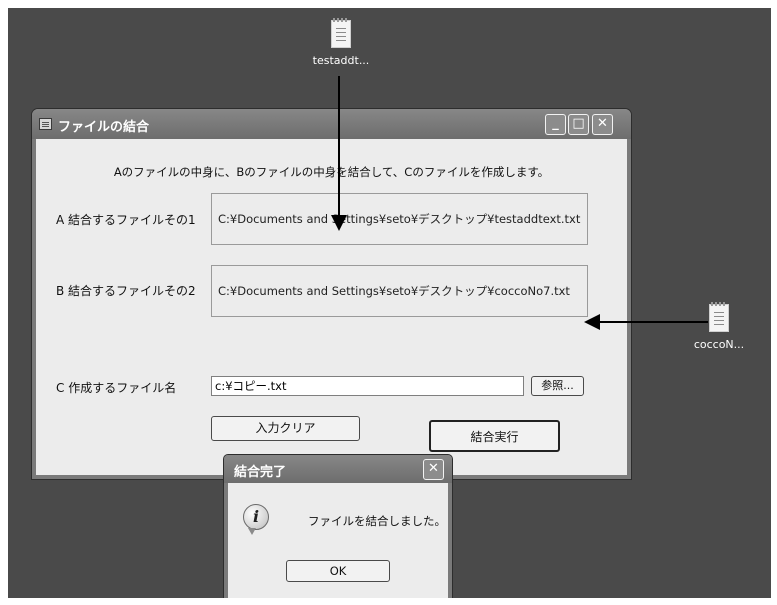 The height and width of the screenshot is (605, 777). Describe the element at coordinates (367, 386) in the screenshot. I see `output-filename-input` at that location.